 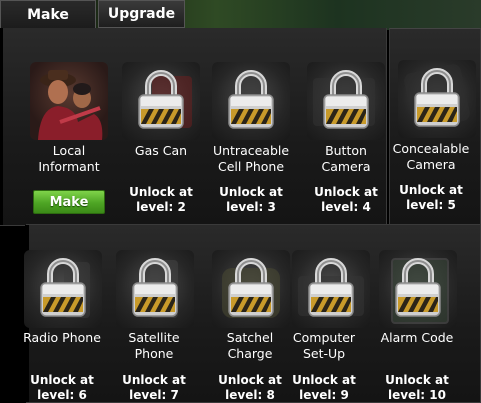 What do you see at coordinates (416, 395) in the screenshot?
I see `unlock-line: level: 10` at bounding box center [416, 395].